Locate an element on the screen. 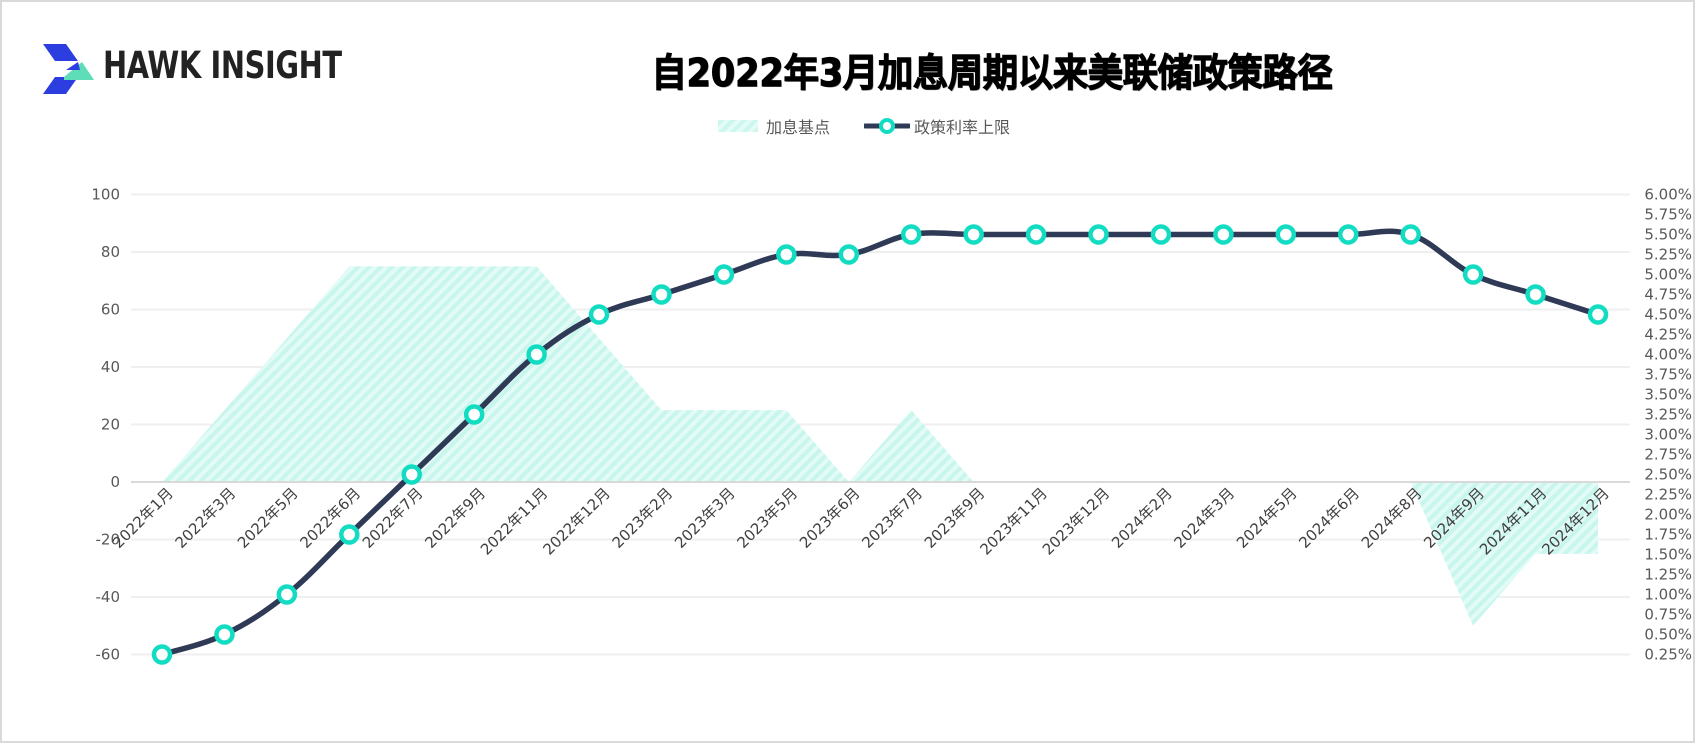  y-right-tick-label: 0.75% is located at coordinates (1668, 615).